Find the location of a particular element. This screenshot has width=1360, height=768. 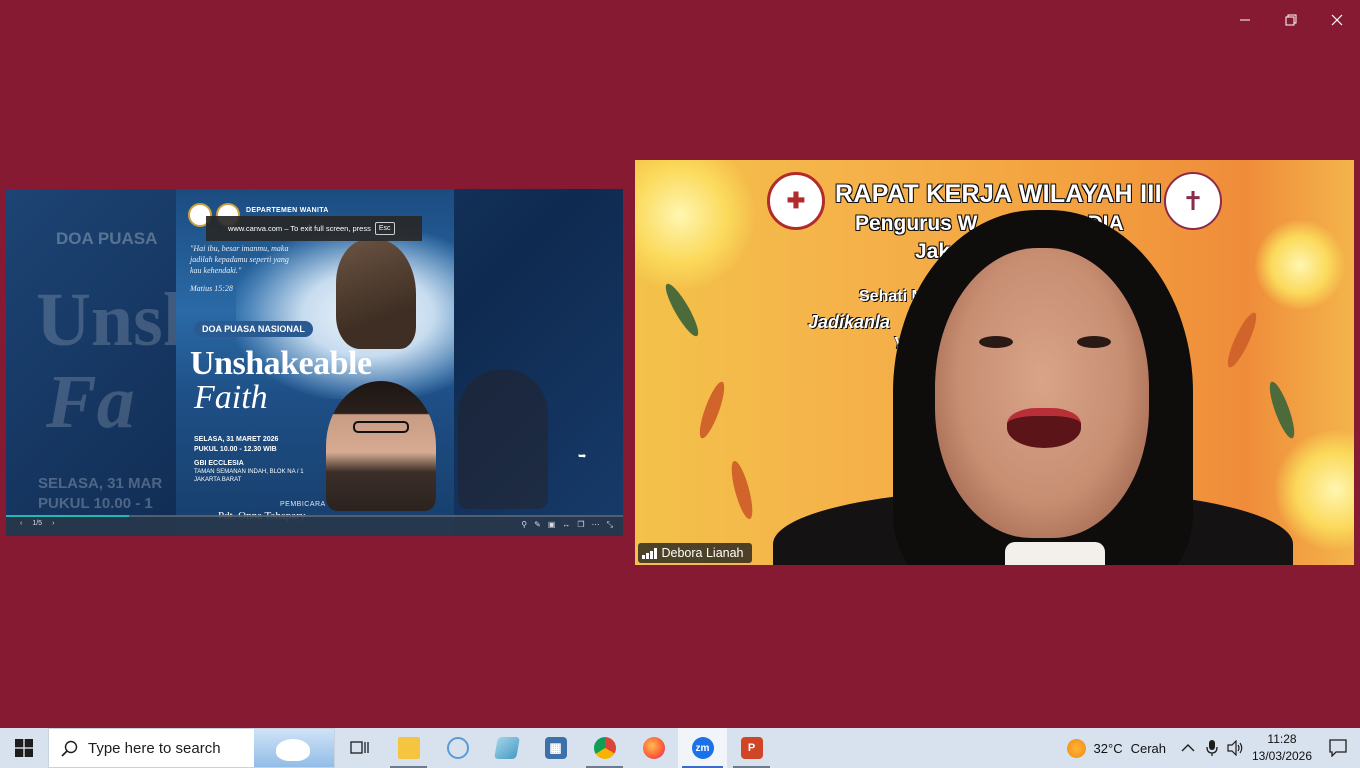

exit-fullscreen-icon: ⤡ is located at coordinates (610, 525).